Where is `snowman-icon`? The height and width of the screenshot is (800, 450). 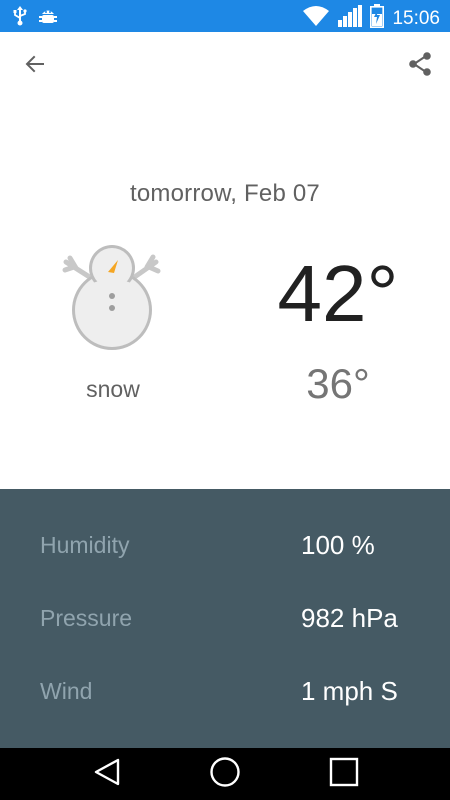
snowman-icon is located at coordinates (112, 296).